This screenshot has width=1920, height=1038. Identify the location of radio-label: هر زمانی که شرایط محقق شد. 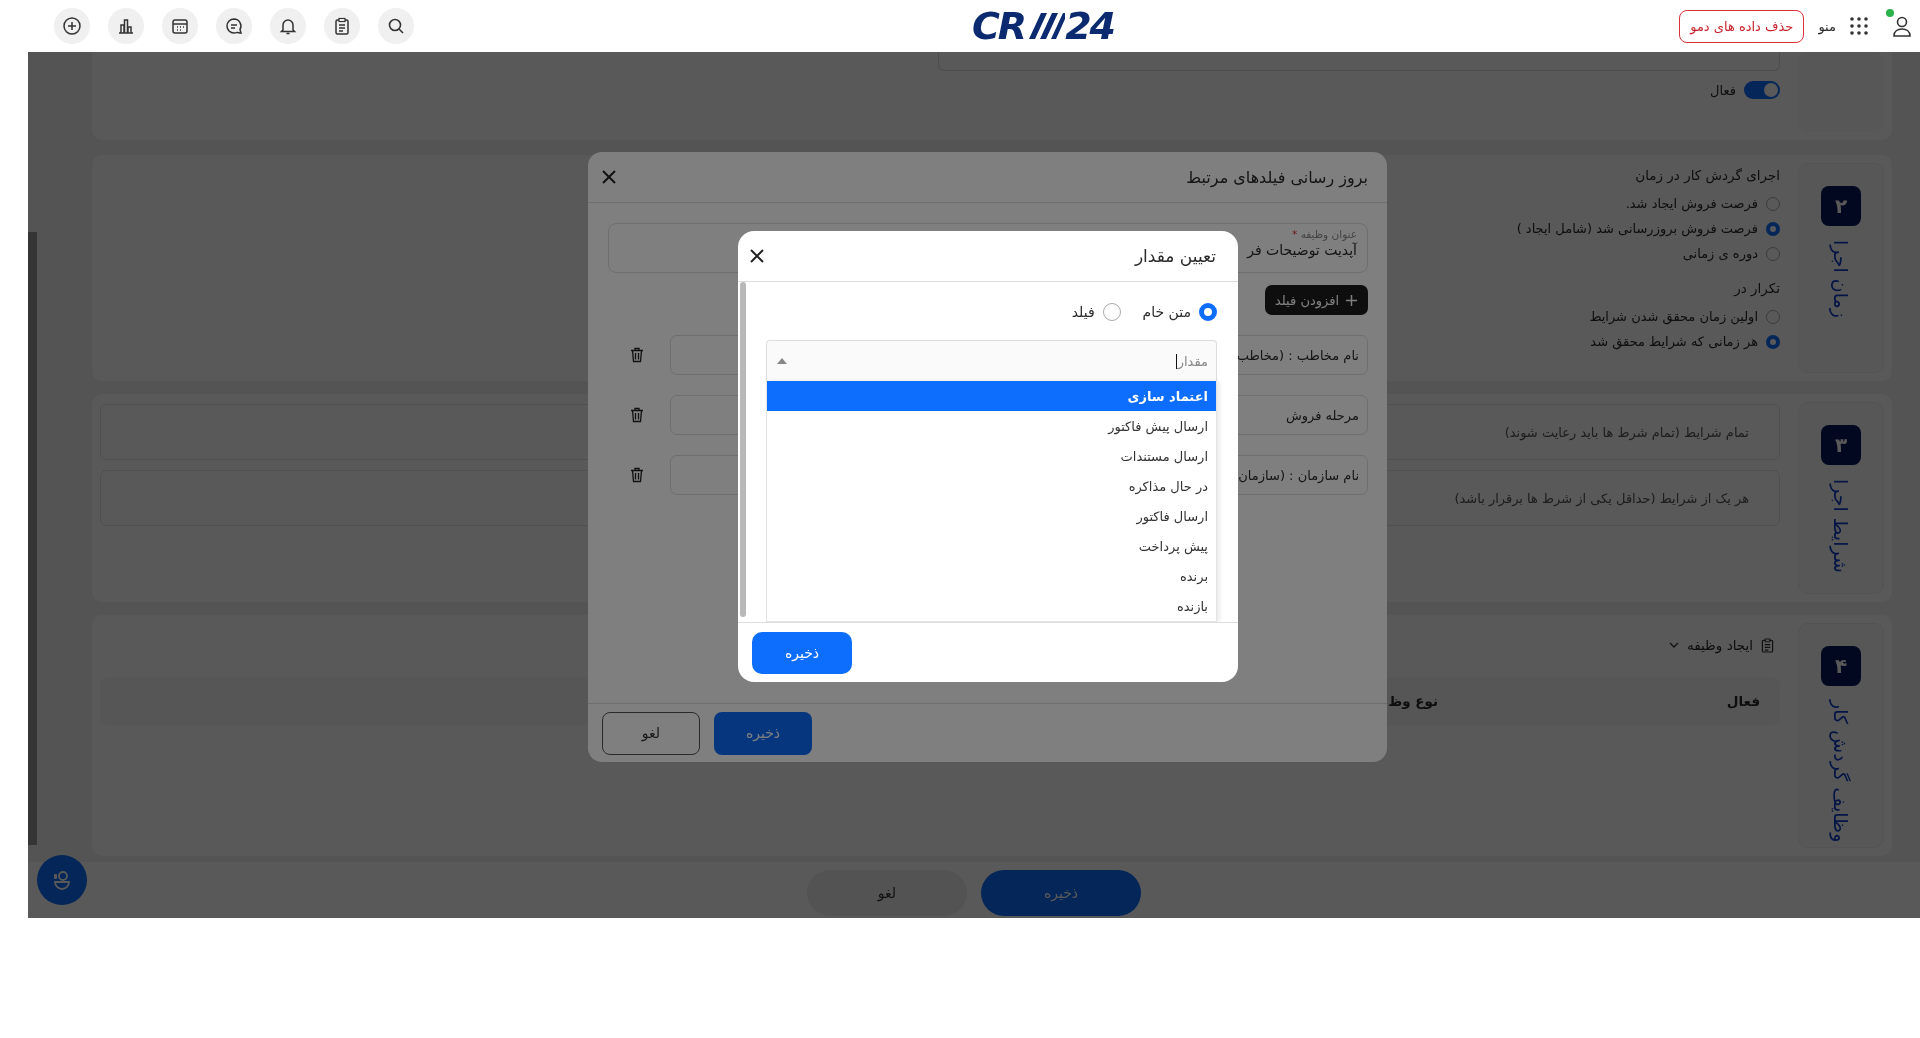
(1674, 341).